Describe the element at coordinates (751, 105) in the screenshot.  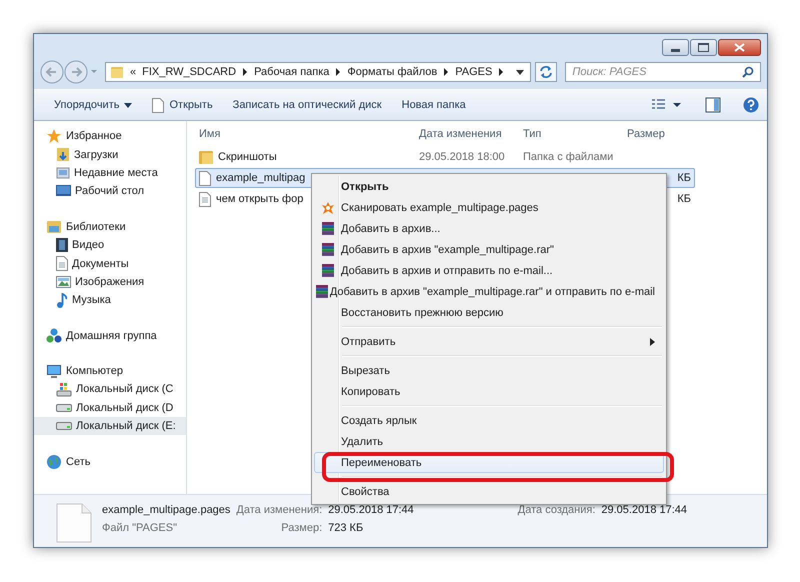
I see `help-icon` at that location.